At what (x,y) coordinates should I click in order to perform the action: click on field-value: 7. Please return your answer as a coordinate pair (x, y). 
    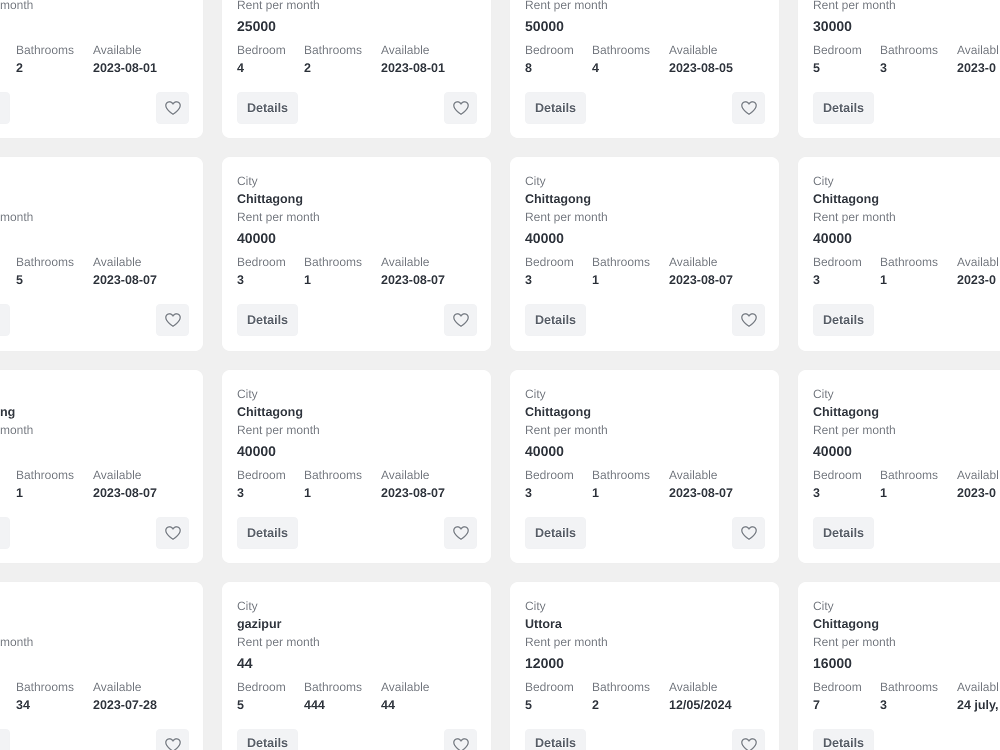
    Looking at the image, I should click on (816, 705).